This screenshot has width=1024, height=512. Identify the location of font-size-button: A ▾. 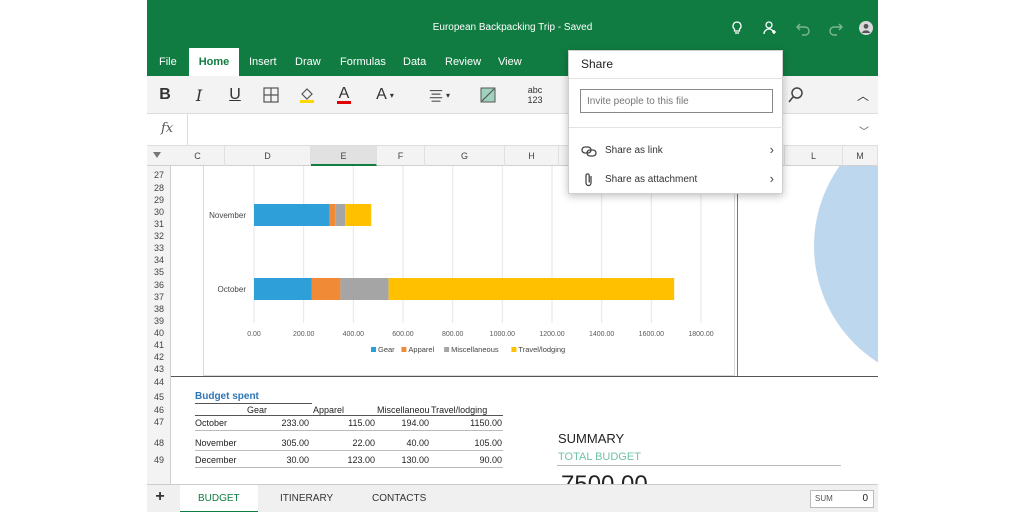
(385, 95).